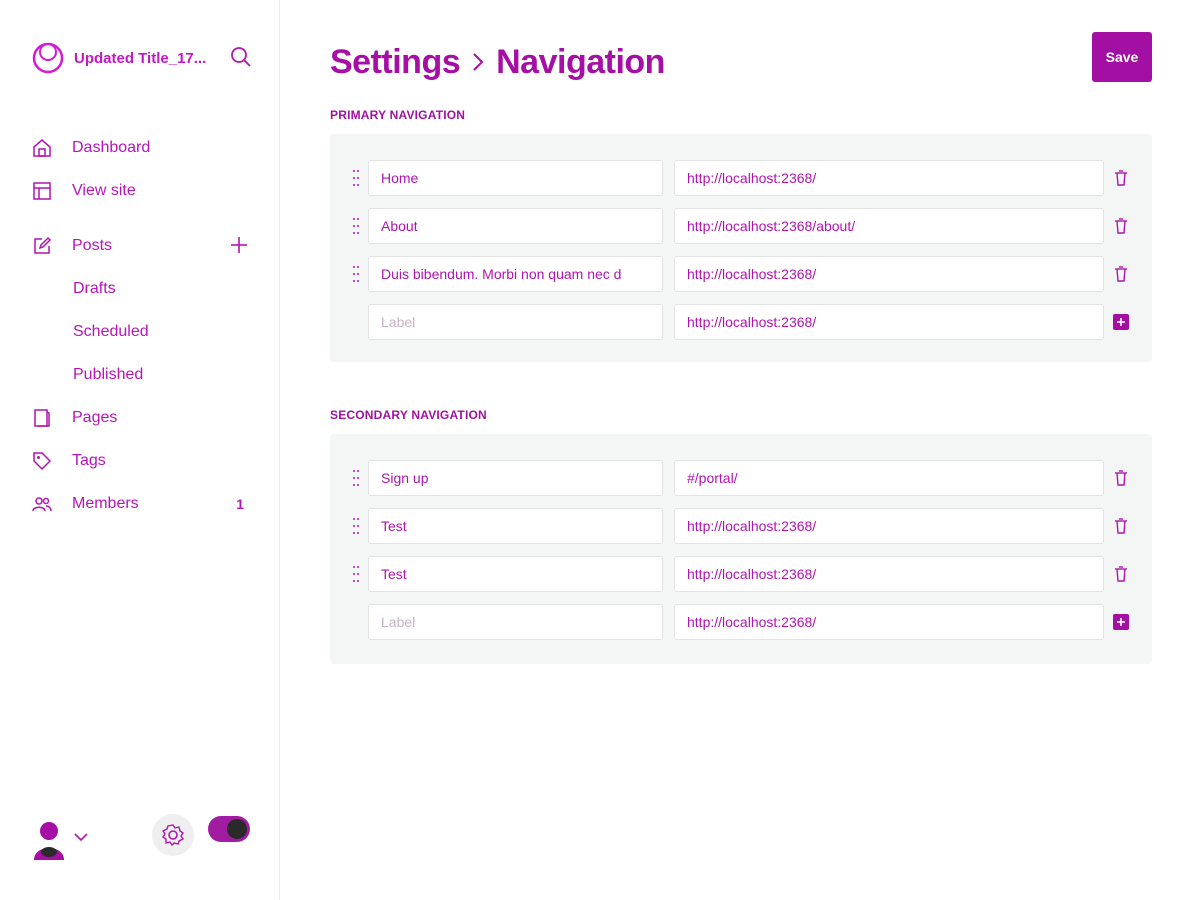 The width and height of the screenshot is (1200, 900). I want to click on nav-url-input: http://localhost:2368/about/, so click(889, 226).